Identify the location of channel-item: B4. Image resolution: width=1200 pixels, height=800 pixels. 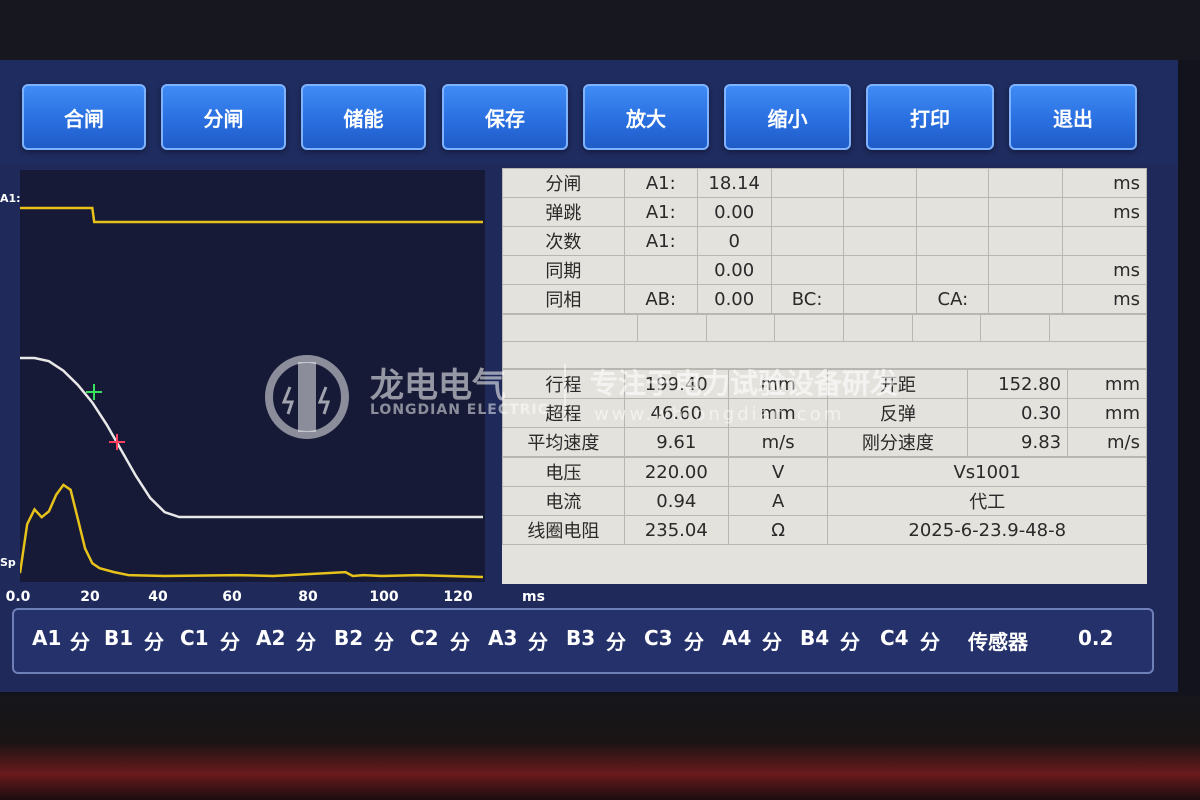
(814, 638).